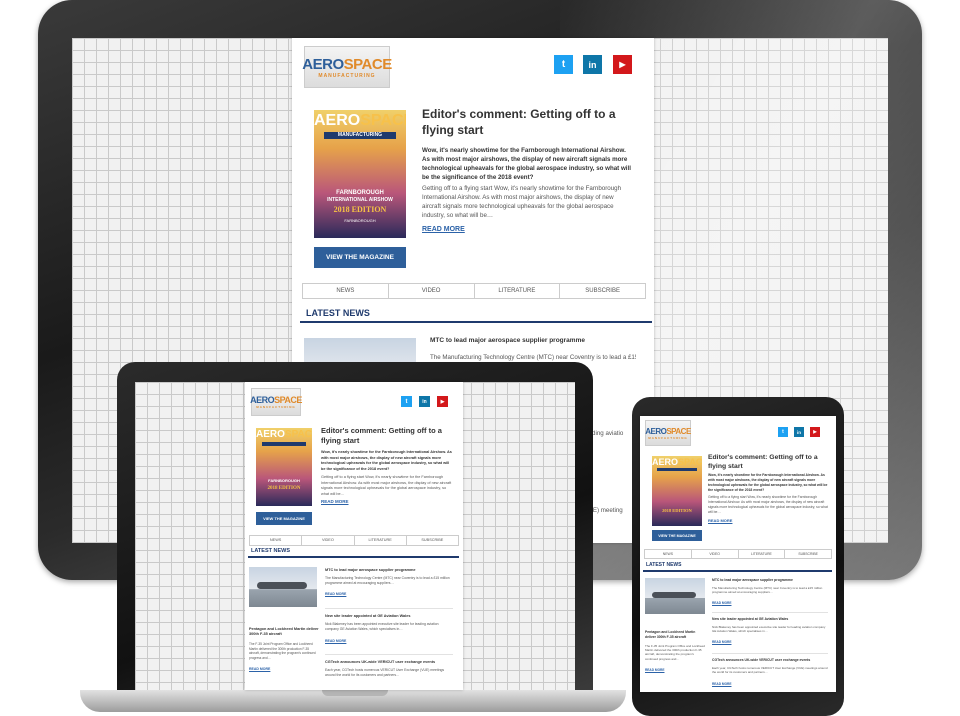 The image size is (960, 716). I want to click on magazine-cover: AEROSPACE 2018 EDITION, so click(677, 491).